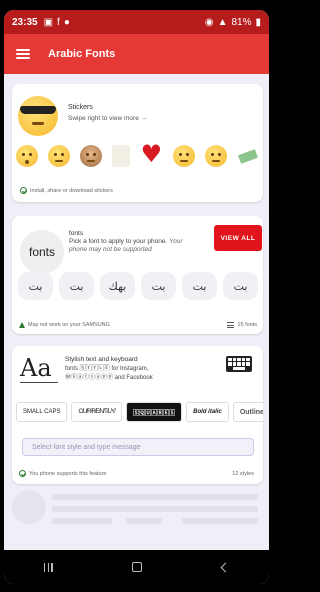  I want to click on hamburger-menu-icon, so click(23, 54).